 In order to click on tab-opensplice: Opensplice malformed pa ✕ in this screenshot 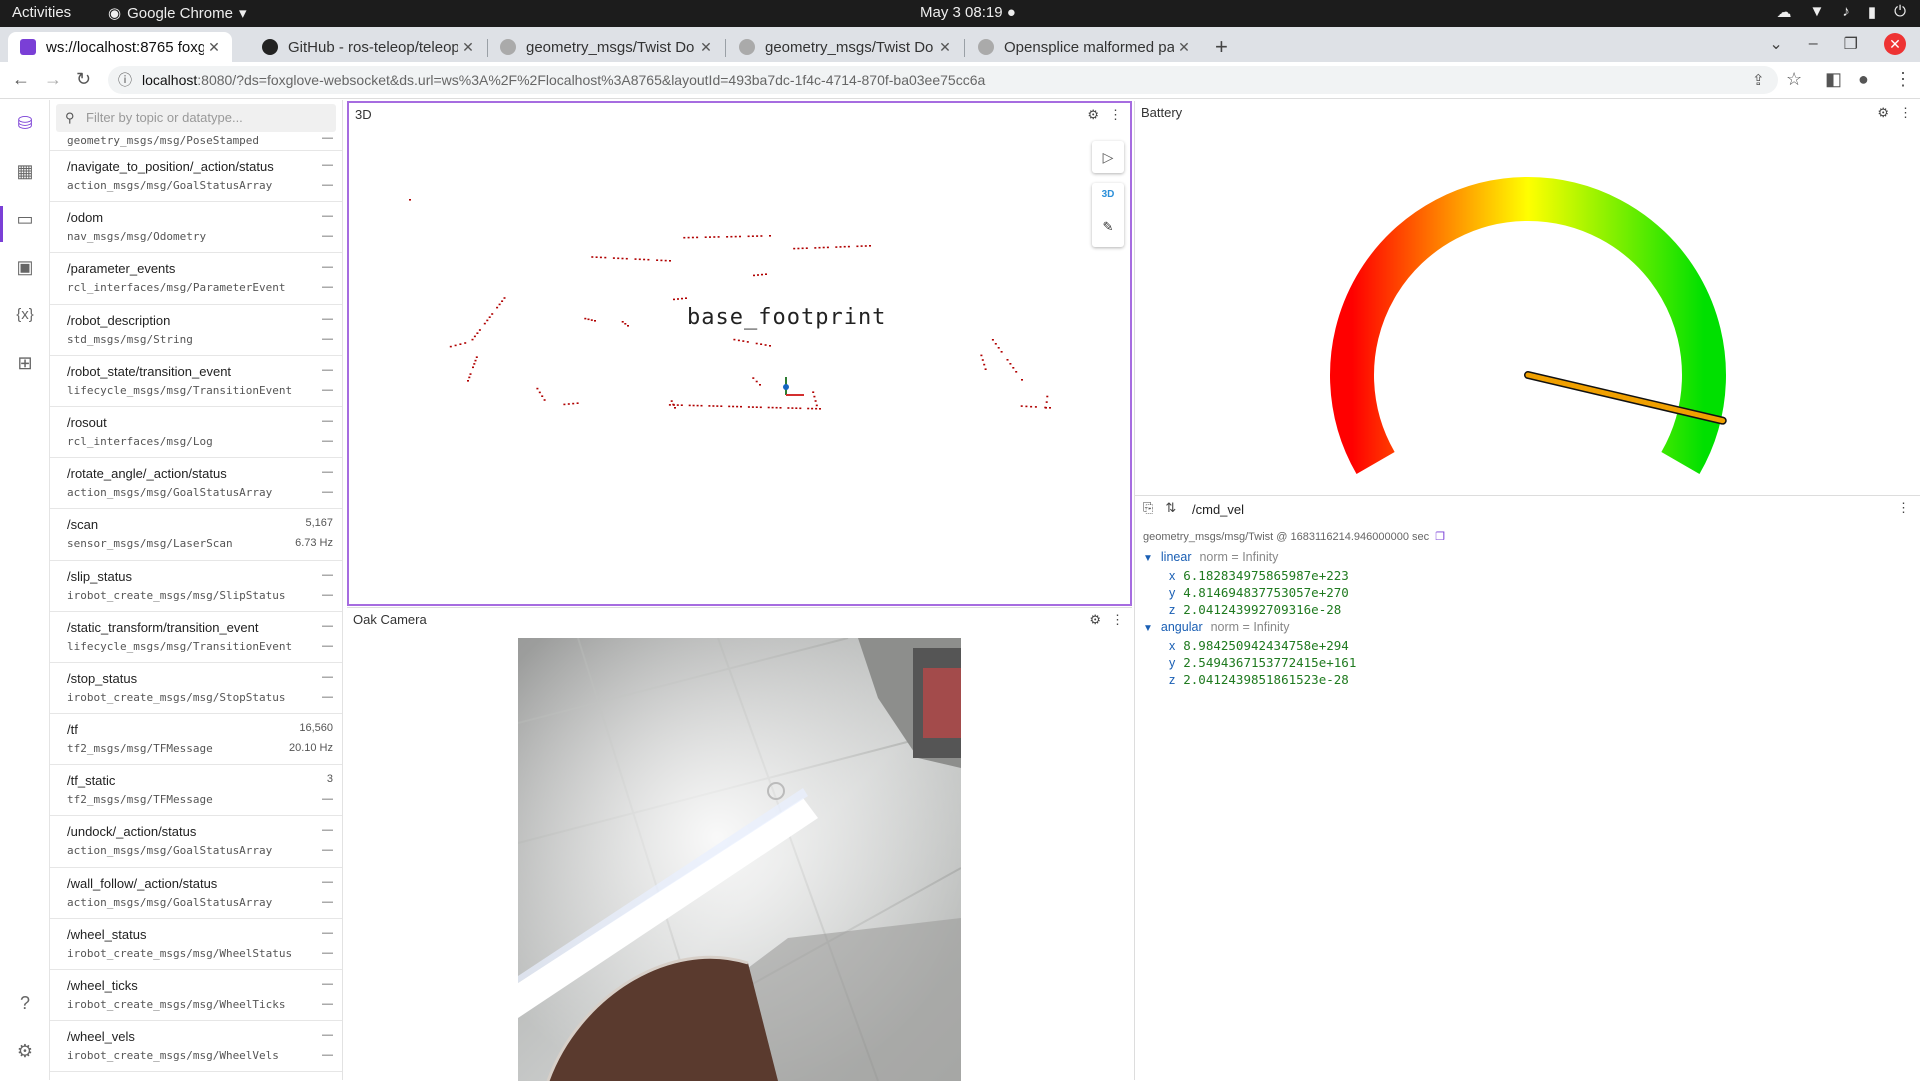, I will do `click(1084, 47)`.